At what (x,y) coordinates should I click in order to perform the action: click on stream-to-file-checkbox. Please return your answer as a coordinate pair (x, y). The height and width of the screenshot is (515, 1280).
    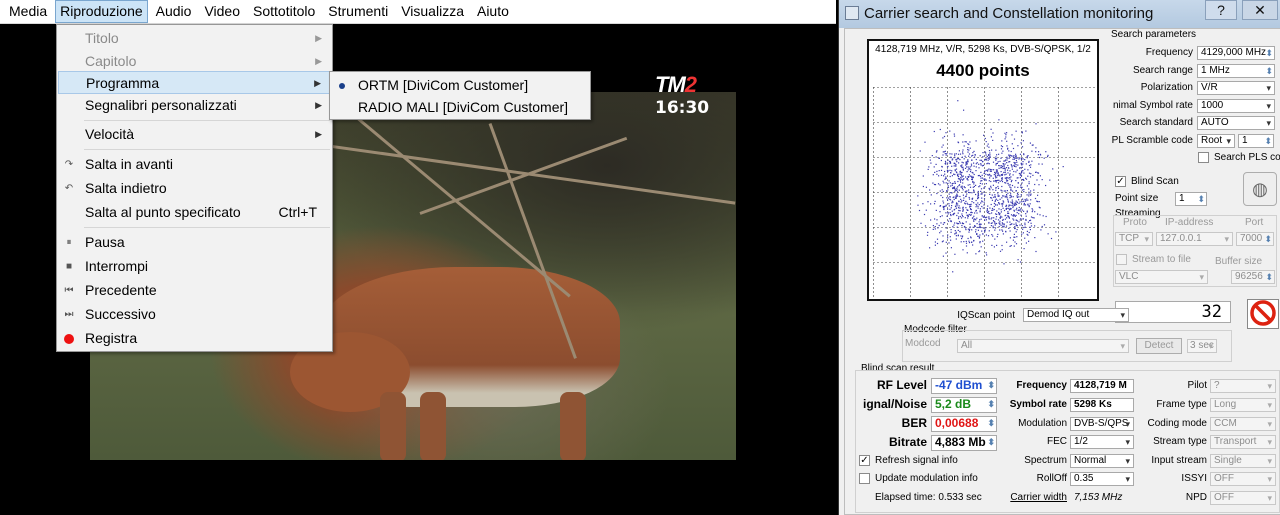
    Looking at the image, I should click on (1121, 259).